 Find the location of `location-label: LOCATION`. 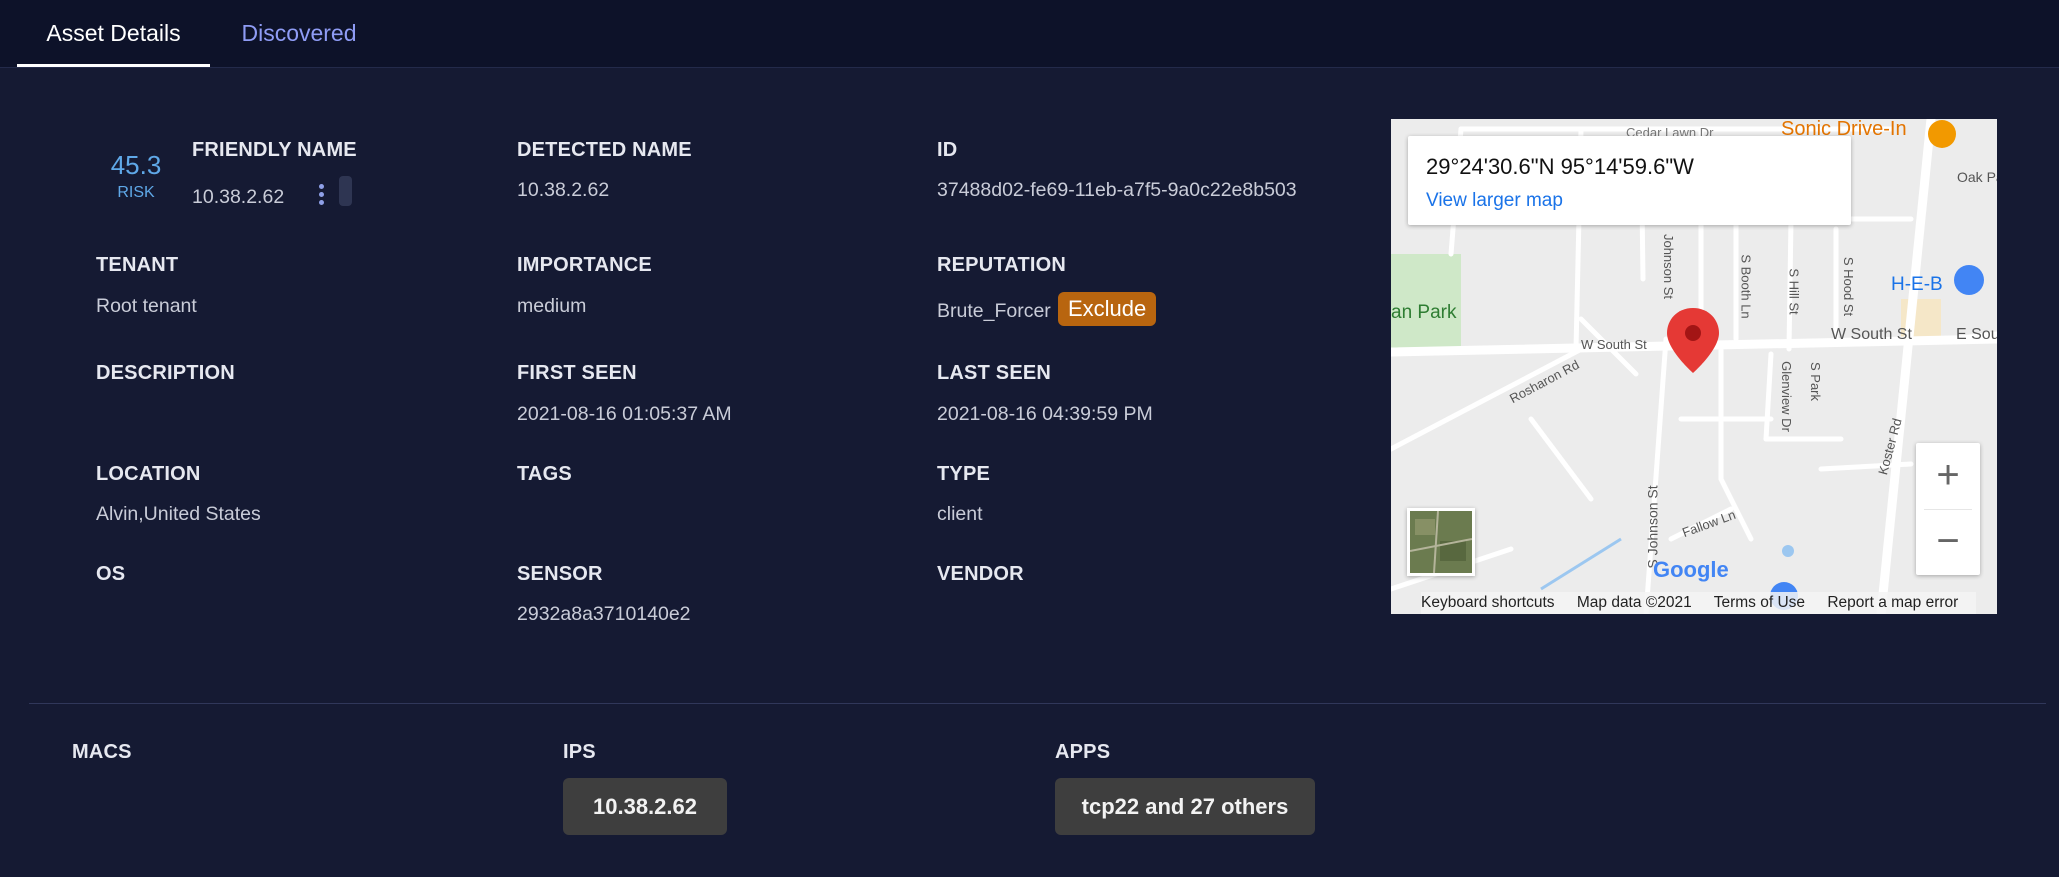

location-label: LOCATION is located at coordinates (148, 474).